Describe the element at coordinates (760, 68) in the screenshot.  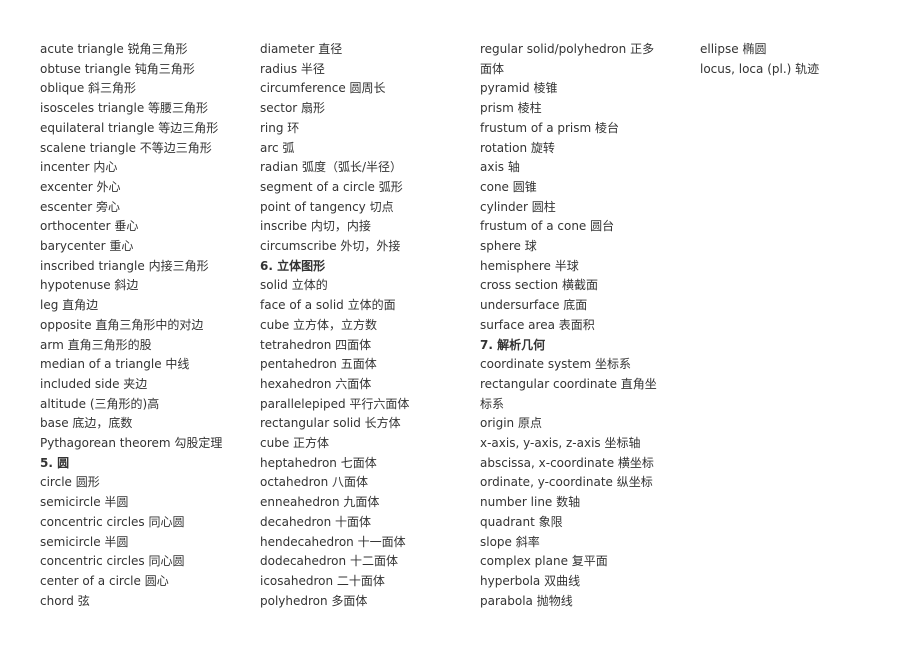
I see `glossary-entry: locus, loca (pl.) 轨迹` at that location.